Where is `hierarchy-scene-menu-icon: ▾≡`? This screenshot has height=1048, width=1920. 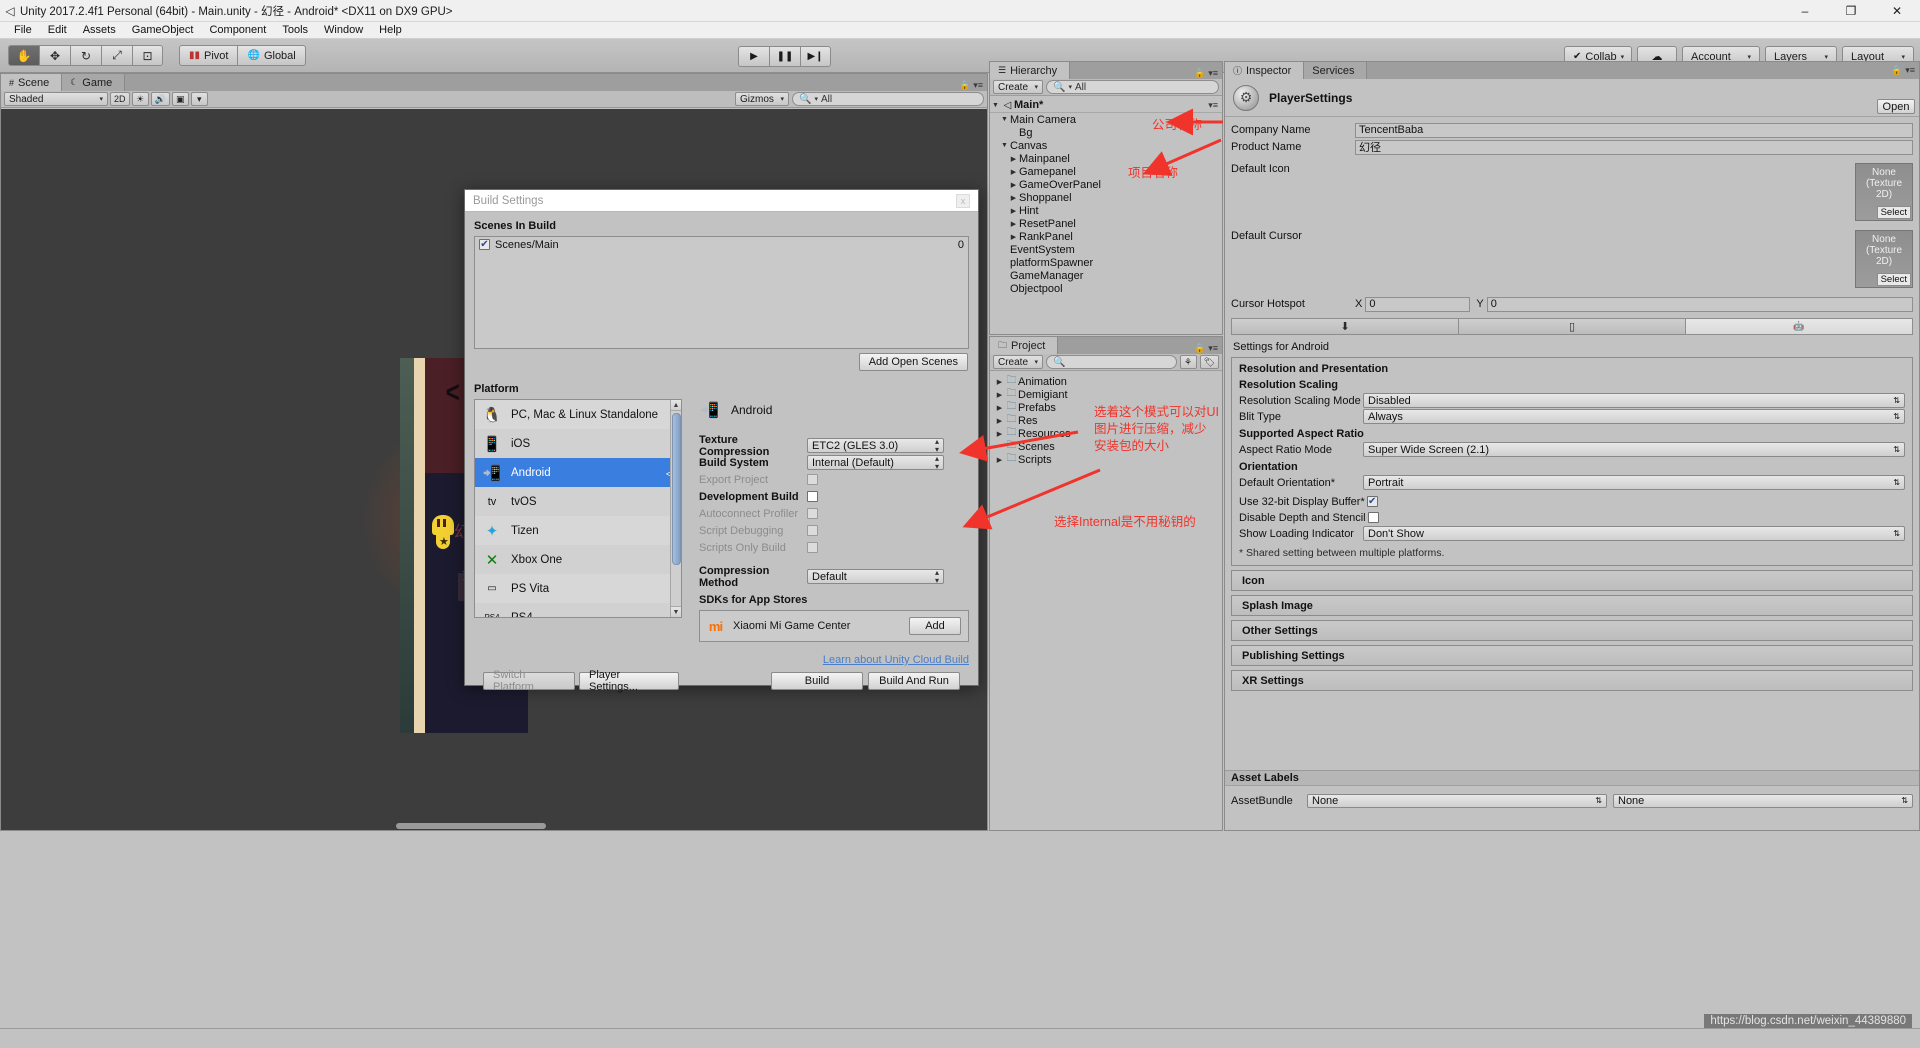
hierarchy-scene-menu-icon: ▾≡ is located at coordinates (1215, 105).